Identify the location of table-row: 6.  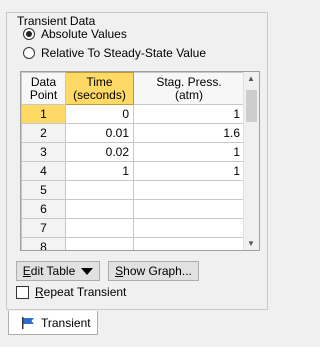
(133, 209).